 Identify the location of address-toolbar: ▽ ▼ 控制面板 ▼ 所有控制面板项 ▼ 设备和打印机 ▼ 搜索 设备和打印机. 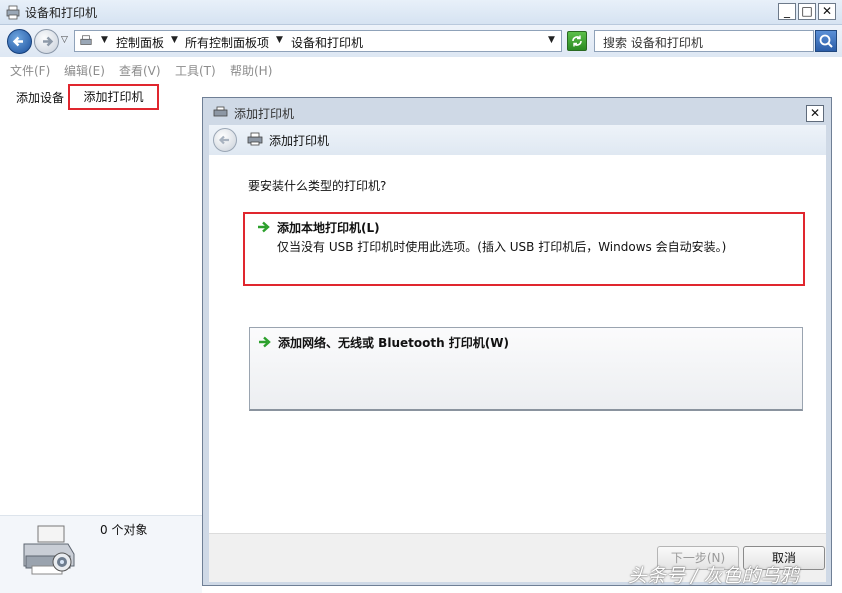
(421, 41).